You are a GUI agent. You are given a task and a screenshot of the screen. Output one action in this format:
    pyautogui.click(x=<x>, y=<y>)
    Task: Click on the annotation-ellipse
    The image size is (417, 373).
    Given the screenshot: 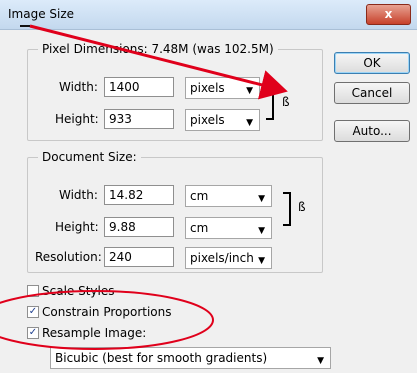 What is the action you would take?
    pyautogui.click(x=107, y=320)
    